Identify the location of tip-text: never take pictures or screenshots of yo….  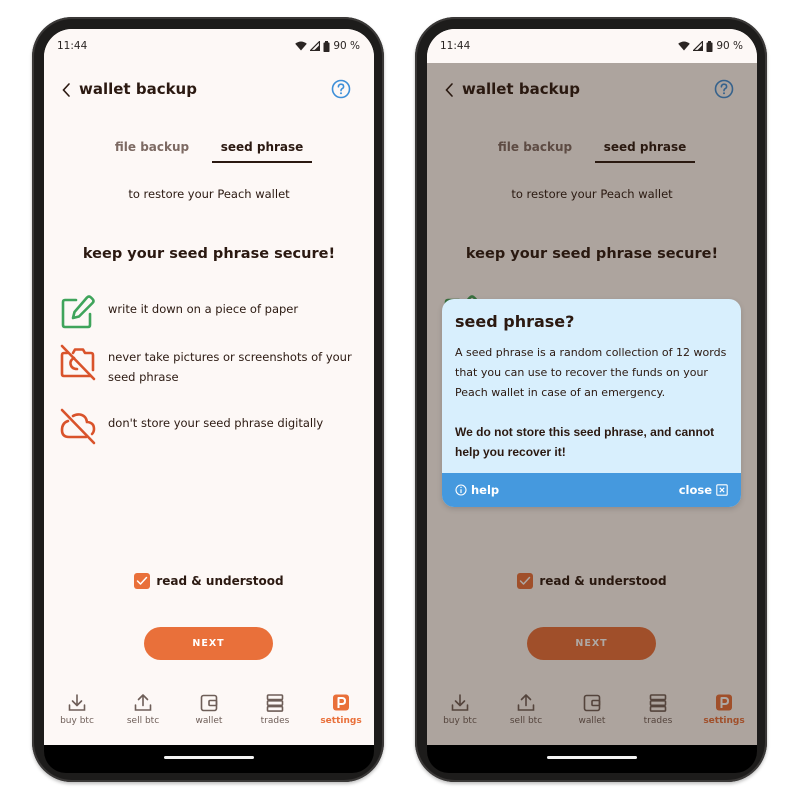
(230, 367).